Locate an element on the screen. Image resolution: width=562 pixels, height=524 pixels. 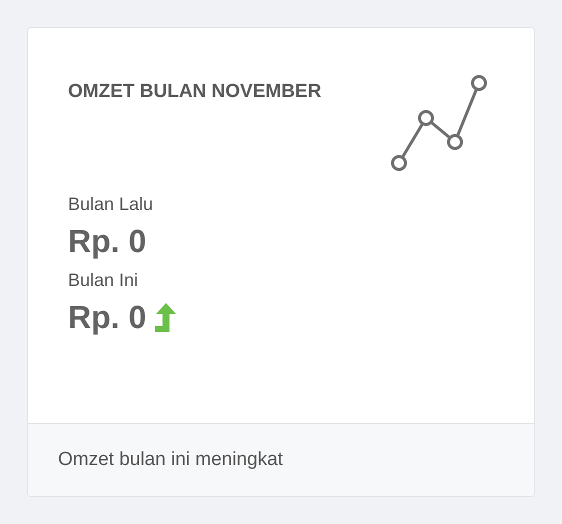
period-label: Bulan Ini is located at coordinates (104, 280).